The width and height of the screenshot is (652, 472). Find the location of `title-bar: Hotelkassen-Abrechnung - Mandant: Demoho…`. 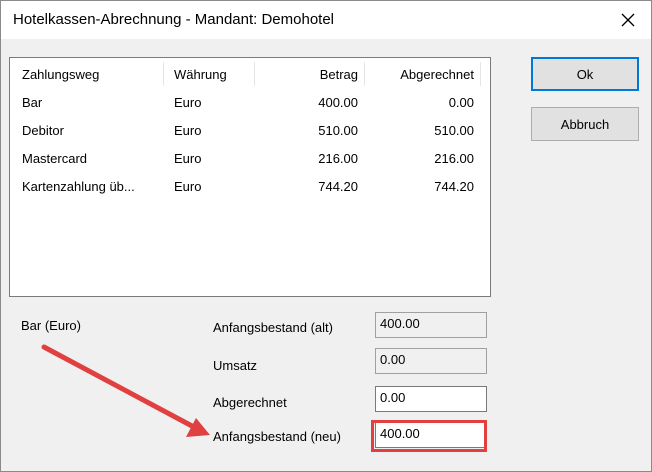

title-bar: Hotelkassen-Abrechnung - Mandant: Demoho… is located at coordinates (326, 20).